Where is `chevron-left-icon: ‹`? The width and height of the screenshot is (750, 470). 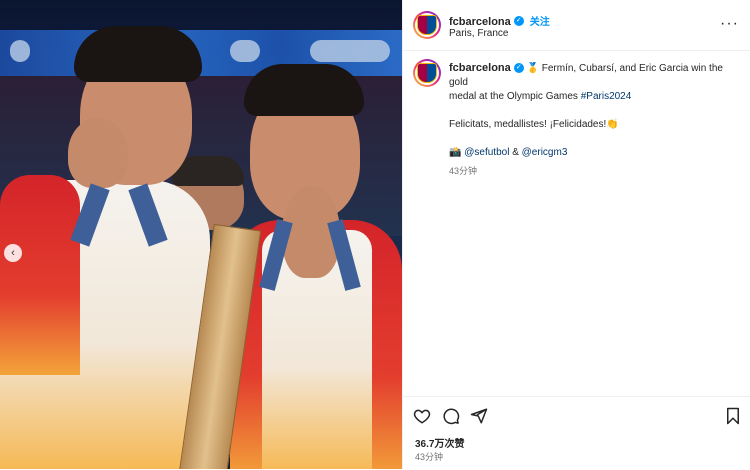 chevron-left-icon: ‹ is located at coordinates (13, 253).